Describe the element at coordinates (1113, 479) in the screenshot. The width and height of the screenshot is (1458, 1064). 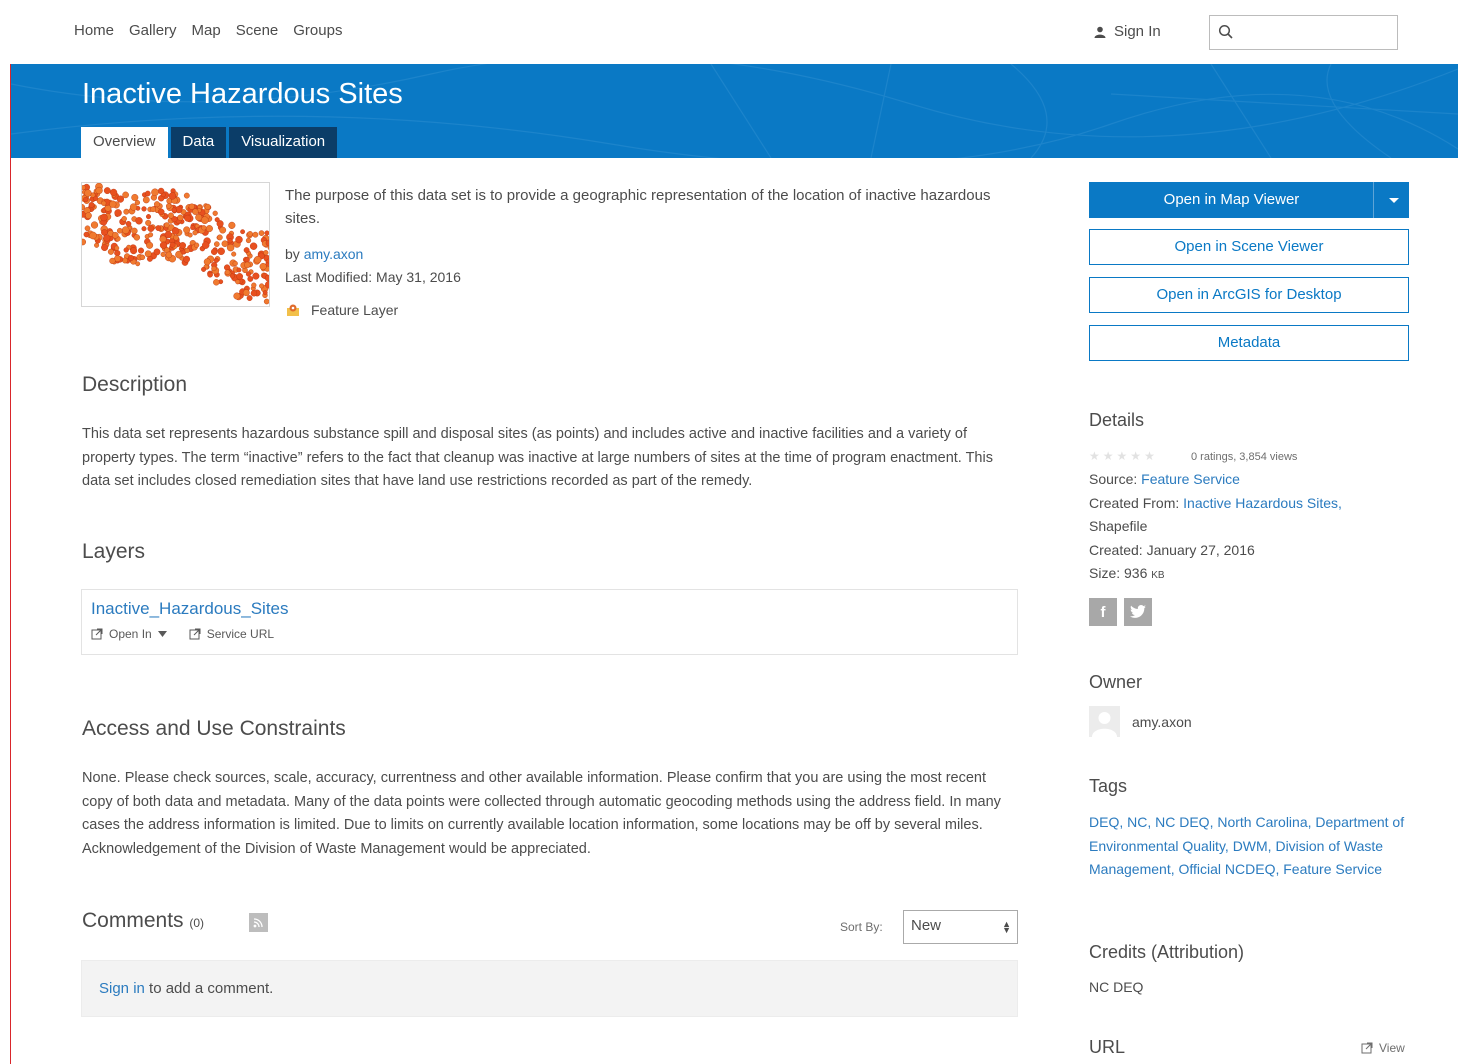
I see `source-label: Source:` at that location.